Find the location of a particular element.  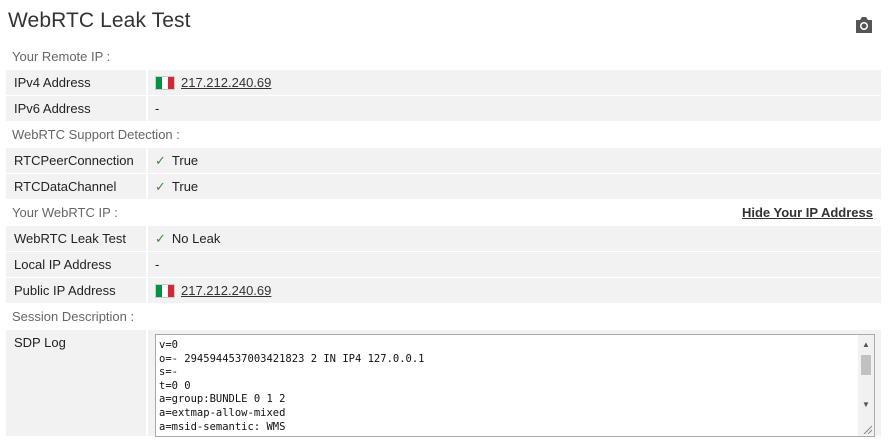

leak-value: ✓ No Leak is located at coordinates (514, 238).